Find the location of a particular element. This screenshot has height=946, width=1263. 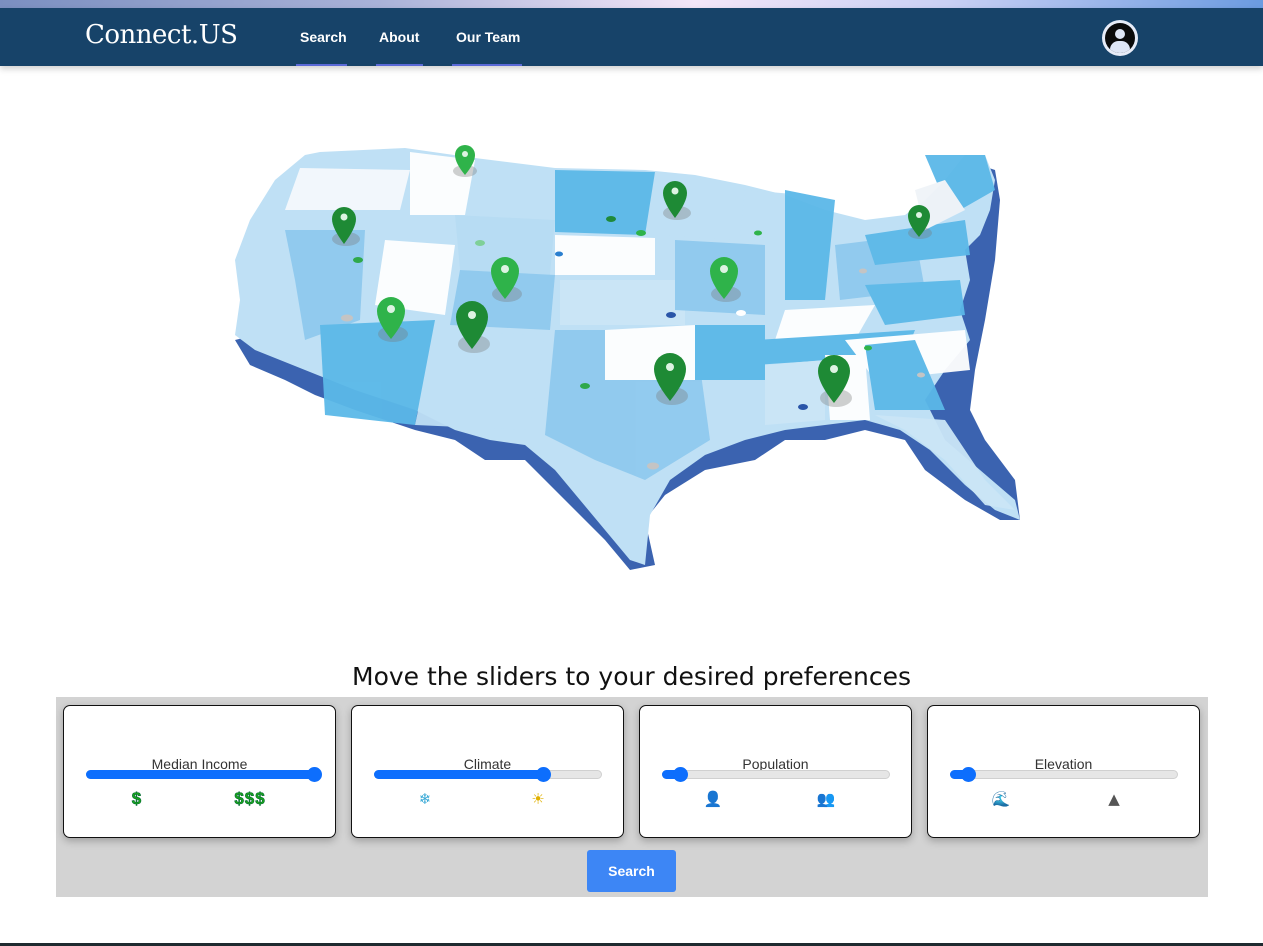

browser-top-strip is located at coordinates (631, 4).